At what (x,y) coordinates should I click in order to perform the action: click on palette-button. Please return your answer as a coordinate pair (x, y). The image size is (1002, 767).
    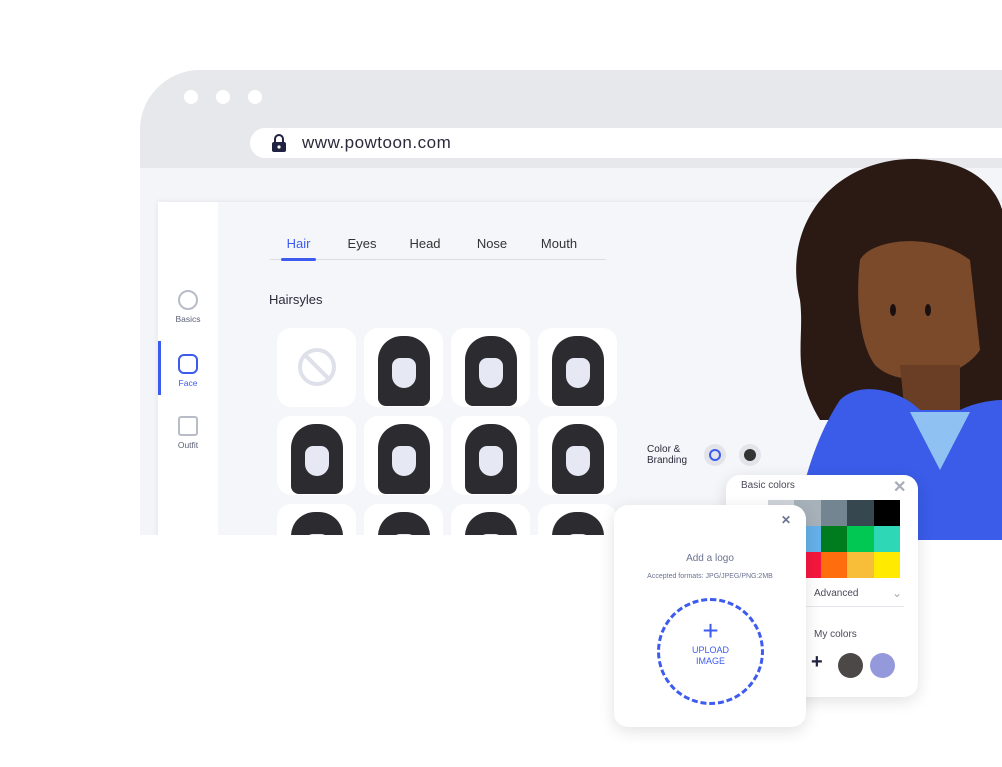
    Looking at the image, I should click on (715, 455).